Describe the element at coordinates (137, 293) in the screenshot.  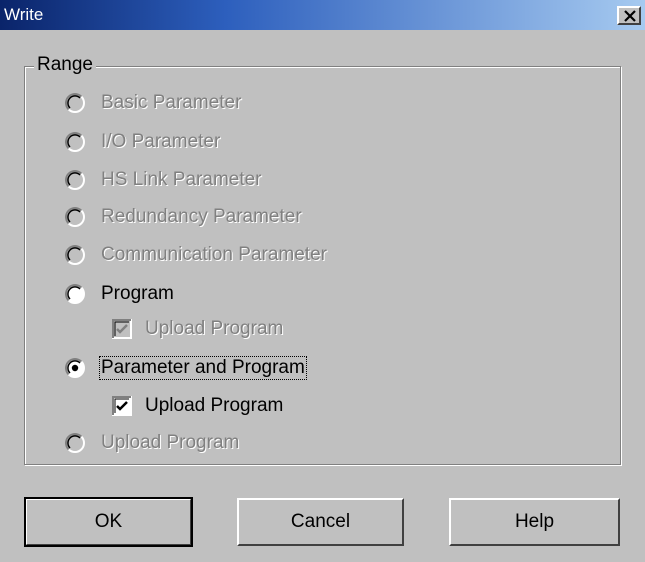
I see `radio-label: Program` at that location.